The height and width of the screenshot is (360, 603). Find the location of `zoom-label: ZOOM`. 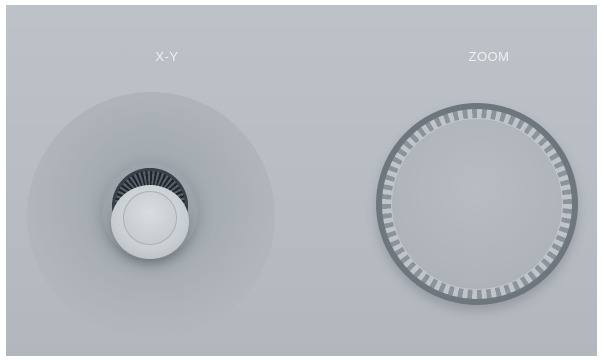

zoom-label: ZOOM is located at coordinates (489, 56).